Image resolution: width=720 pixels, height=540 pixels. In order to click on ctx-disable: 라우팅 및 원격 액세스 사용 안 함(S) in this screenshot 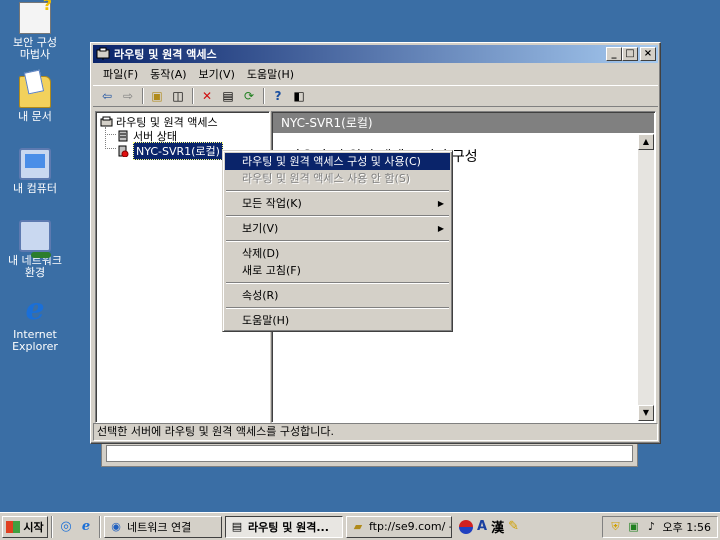, I will do `click(326, 178)`.